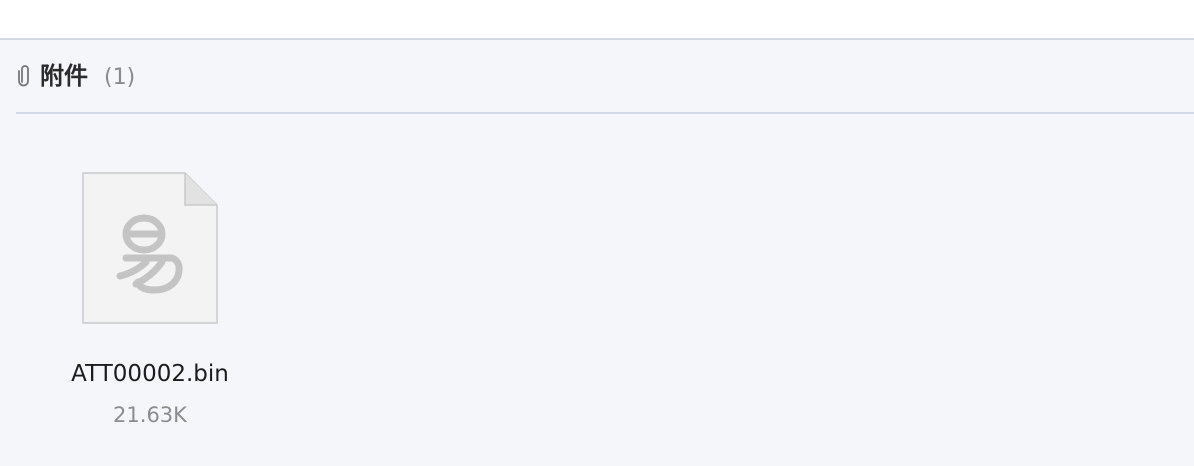 This screenshot has width=1194, height=466. I want to click on attachments-title: 附件, so click(64, 76).